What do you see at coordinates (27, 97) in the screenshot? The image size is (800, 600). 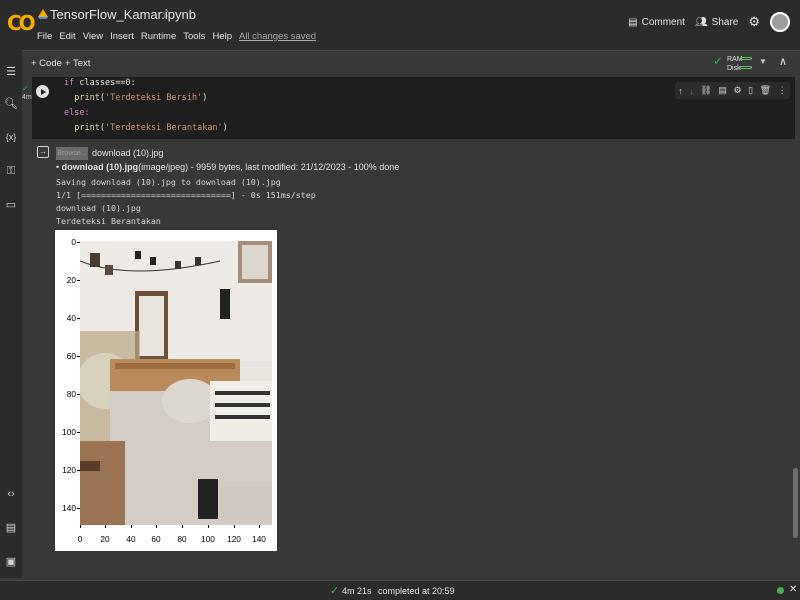 I see `exec-time: 4m` at bounding box center [27, 97].